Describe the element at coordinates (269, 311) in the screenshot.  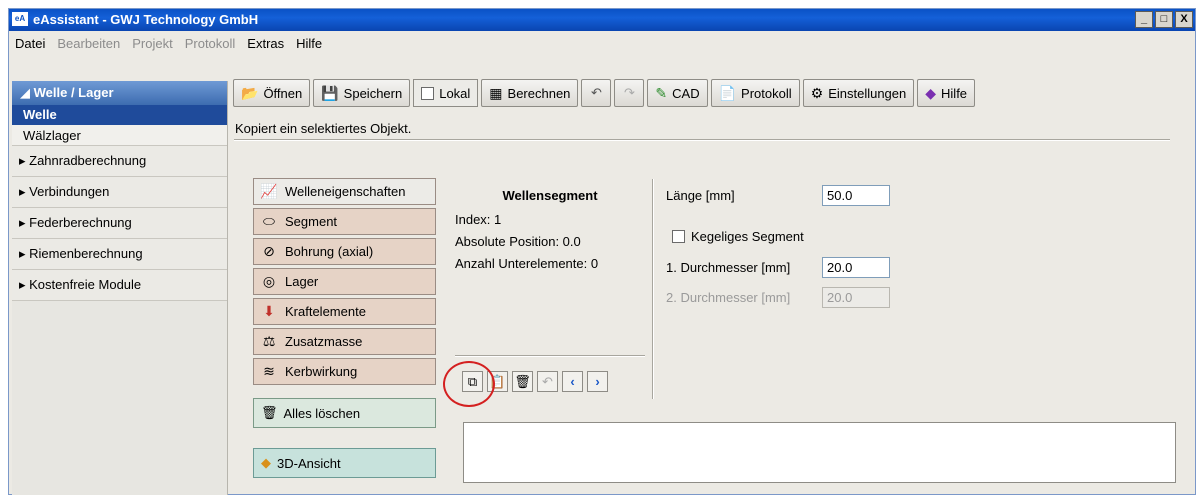
I see `force-icon: ⬇` at that location.